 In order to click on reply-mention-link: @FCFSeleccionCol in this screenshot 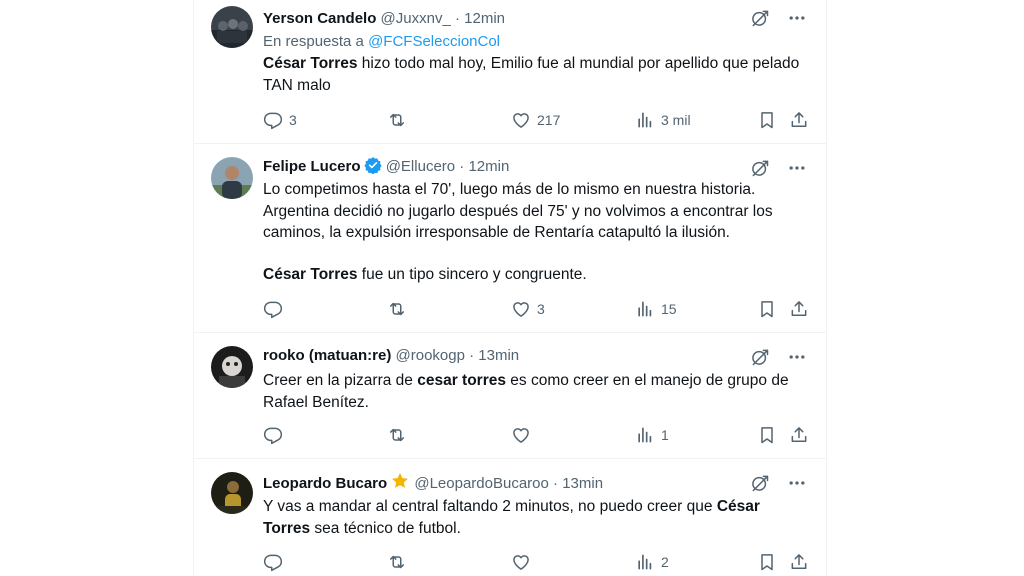, I will do `click(434, 41)`.